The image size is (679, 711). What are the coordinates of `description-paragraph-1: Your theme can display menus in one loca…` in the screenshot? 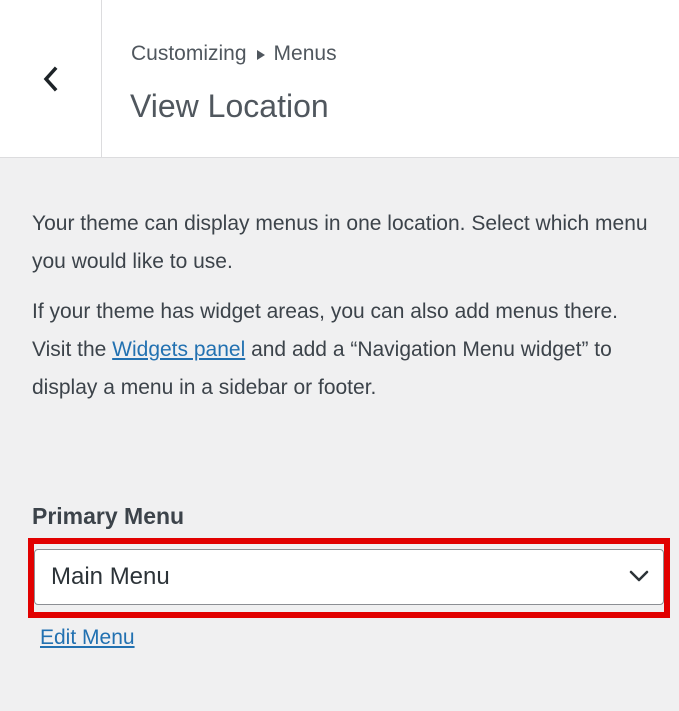 It's located at (340, 242).